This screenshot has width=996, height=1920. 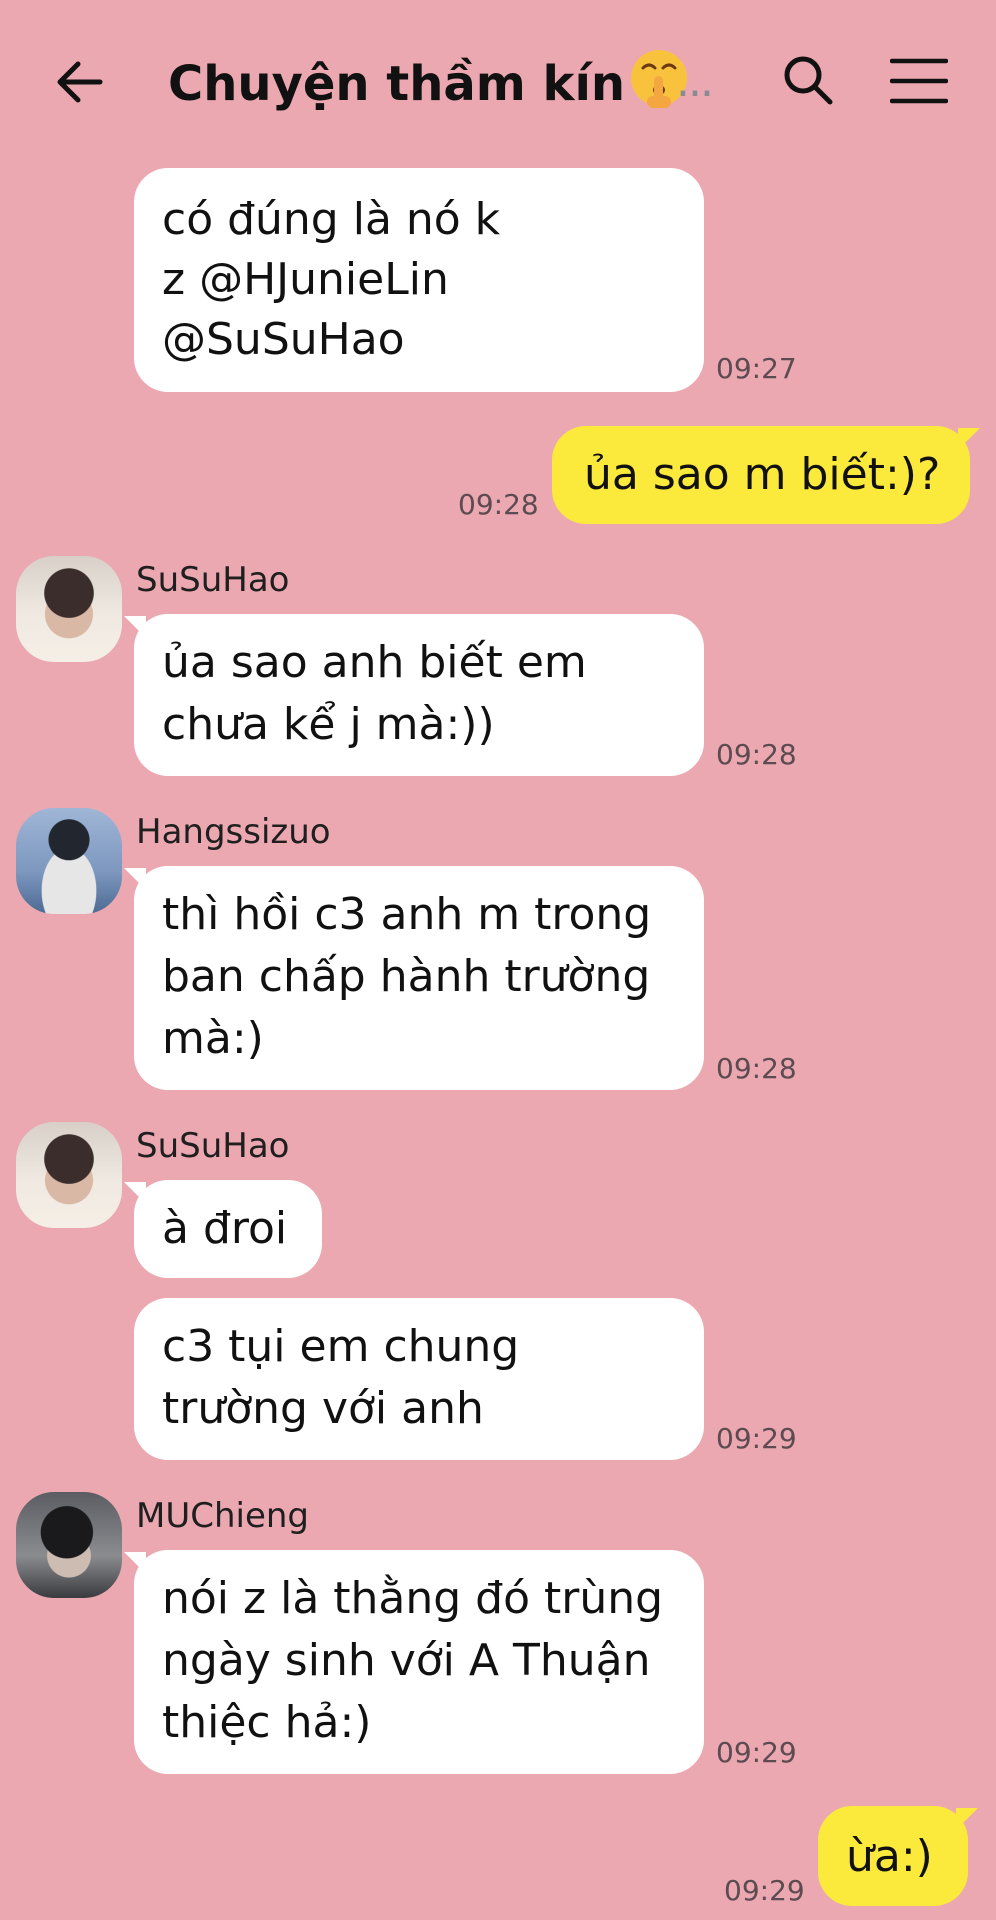 What do you see at coordinates (889, 1856) in the screenshot?
I see `message-line: ừa:)` at bounding box center [889, 1856].